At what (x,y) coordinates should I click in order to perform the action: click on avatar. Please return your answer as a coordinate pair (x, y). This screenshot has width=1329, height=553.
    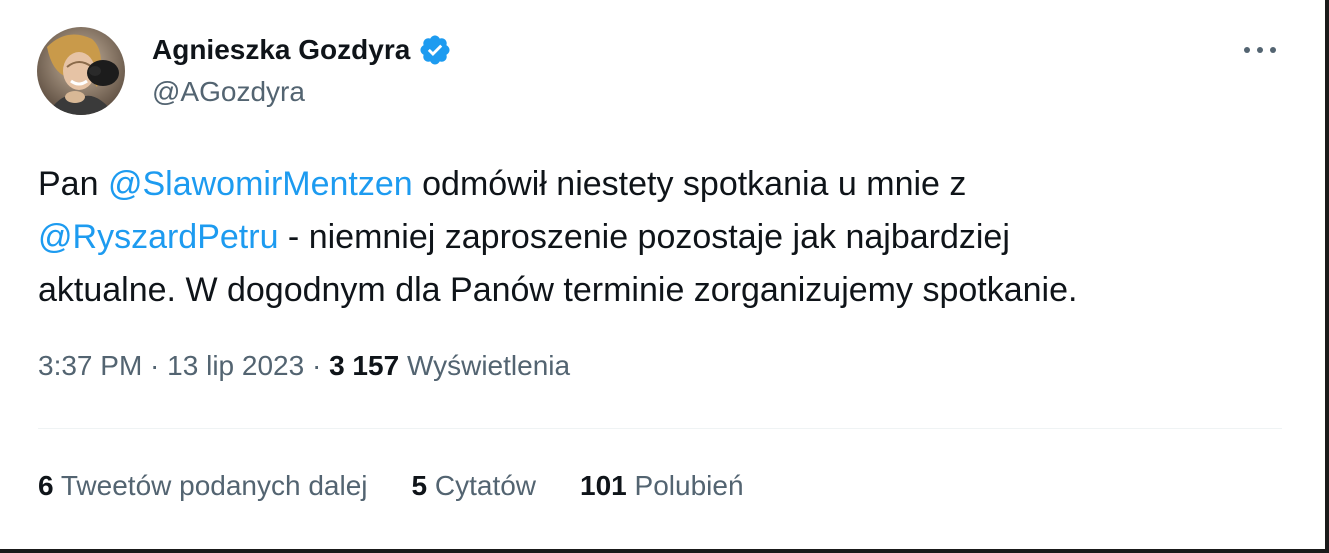
    Looking at the image, I should click on (81, 71).